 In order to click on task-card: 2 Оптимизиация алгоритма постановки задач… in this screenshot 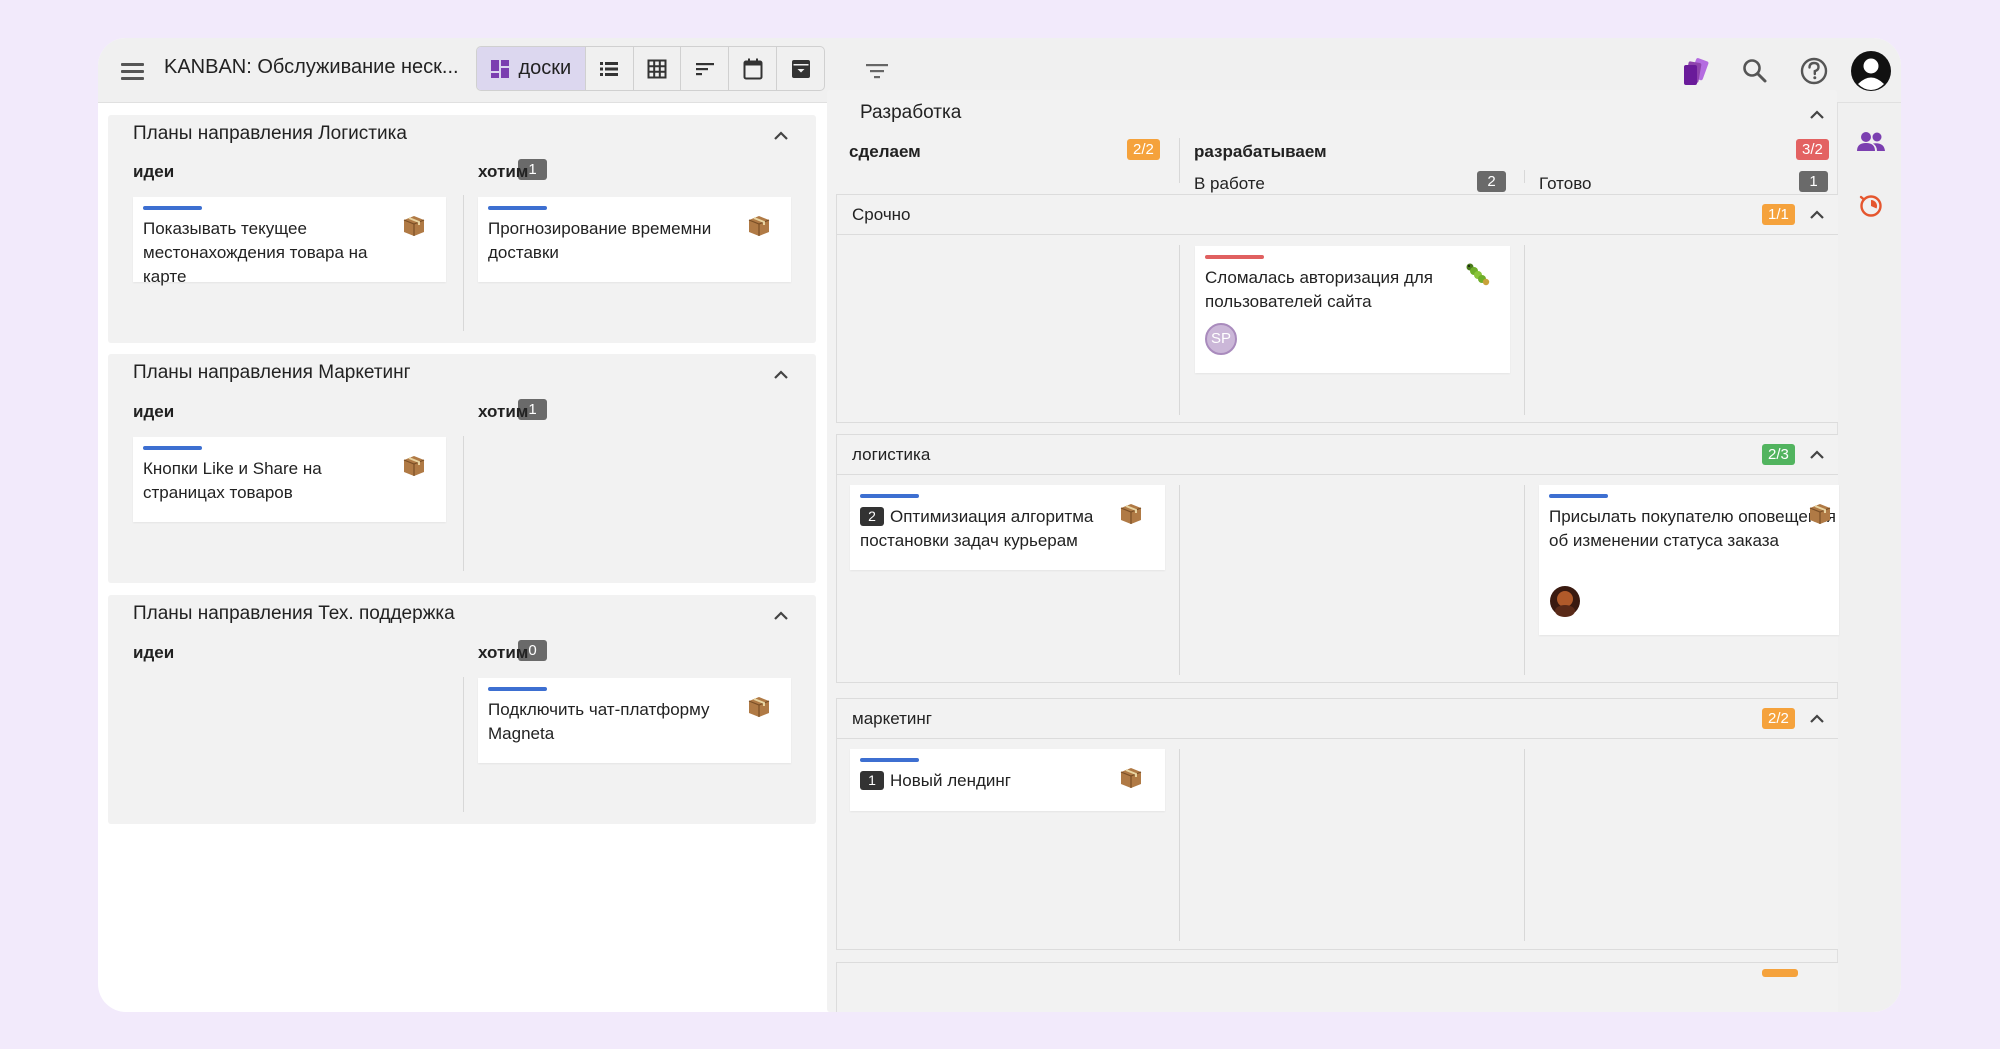, I will do `click(1007, 527)`.